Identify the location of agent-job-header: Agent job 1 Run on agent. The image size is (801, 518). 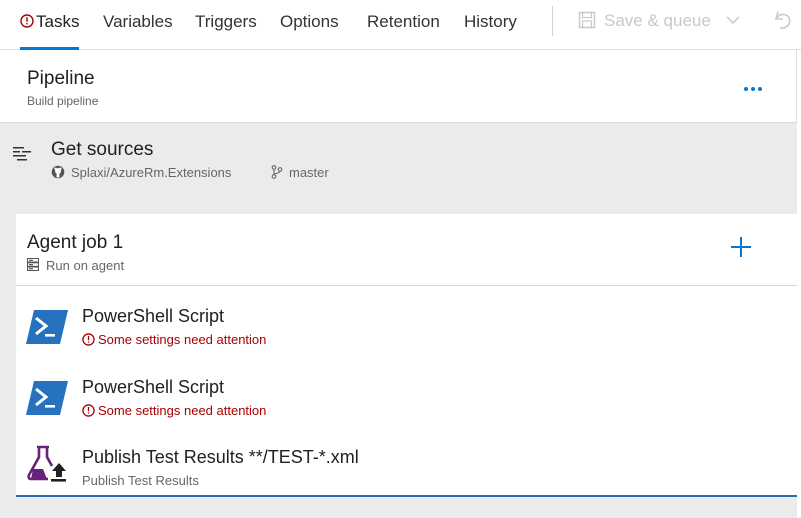
(406, 250).